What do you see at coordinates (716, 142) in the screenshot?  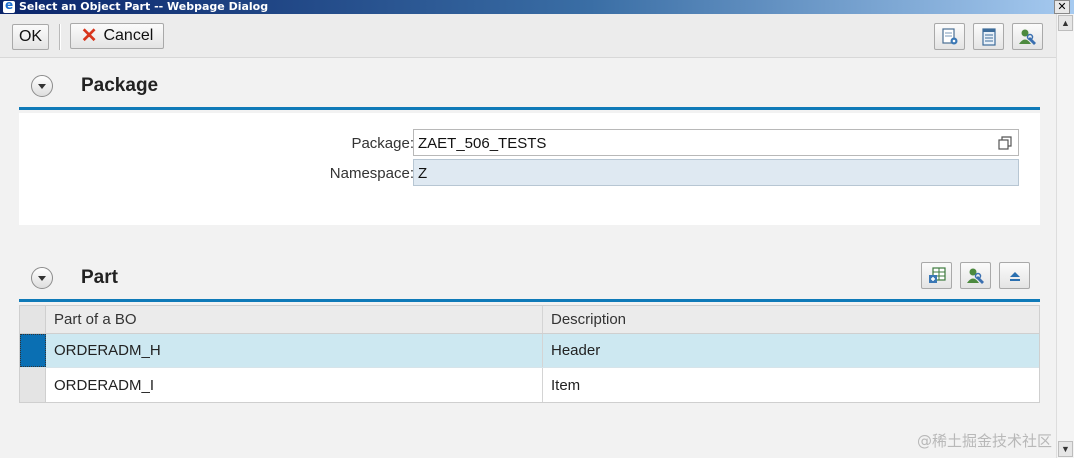 I see `package-field: ZAET_506_TESTS` at bounding box center [716, 142].